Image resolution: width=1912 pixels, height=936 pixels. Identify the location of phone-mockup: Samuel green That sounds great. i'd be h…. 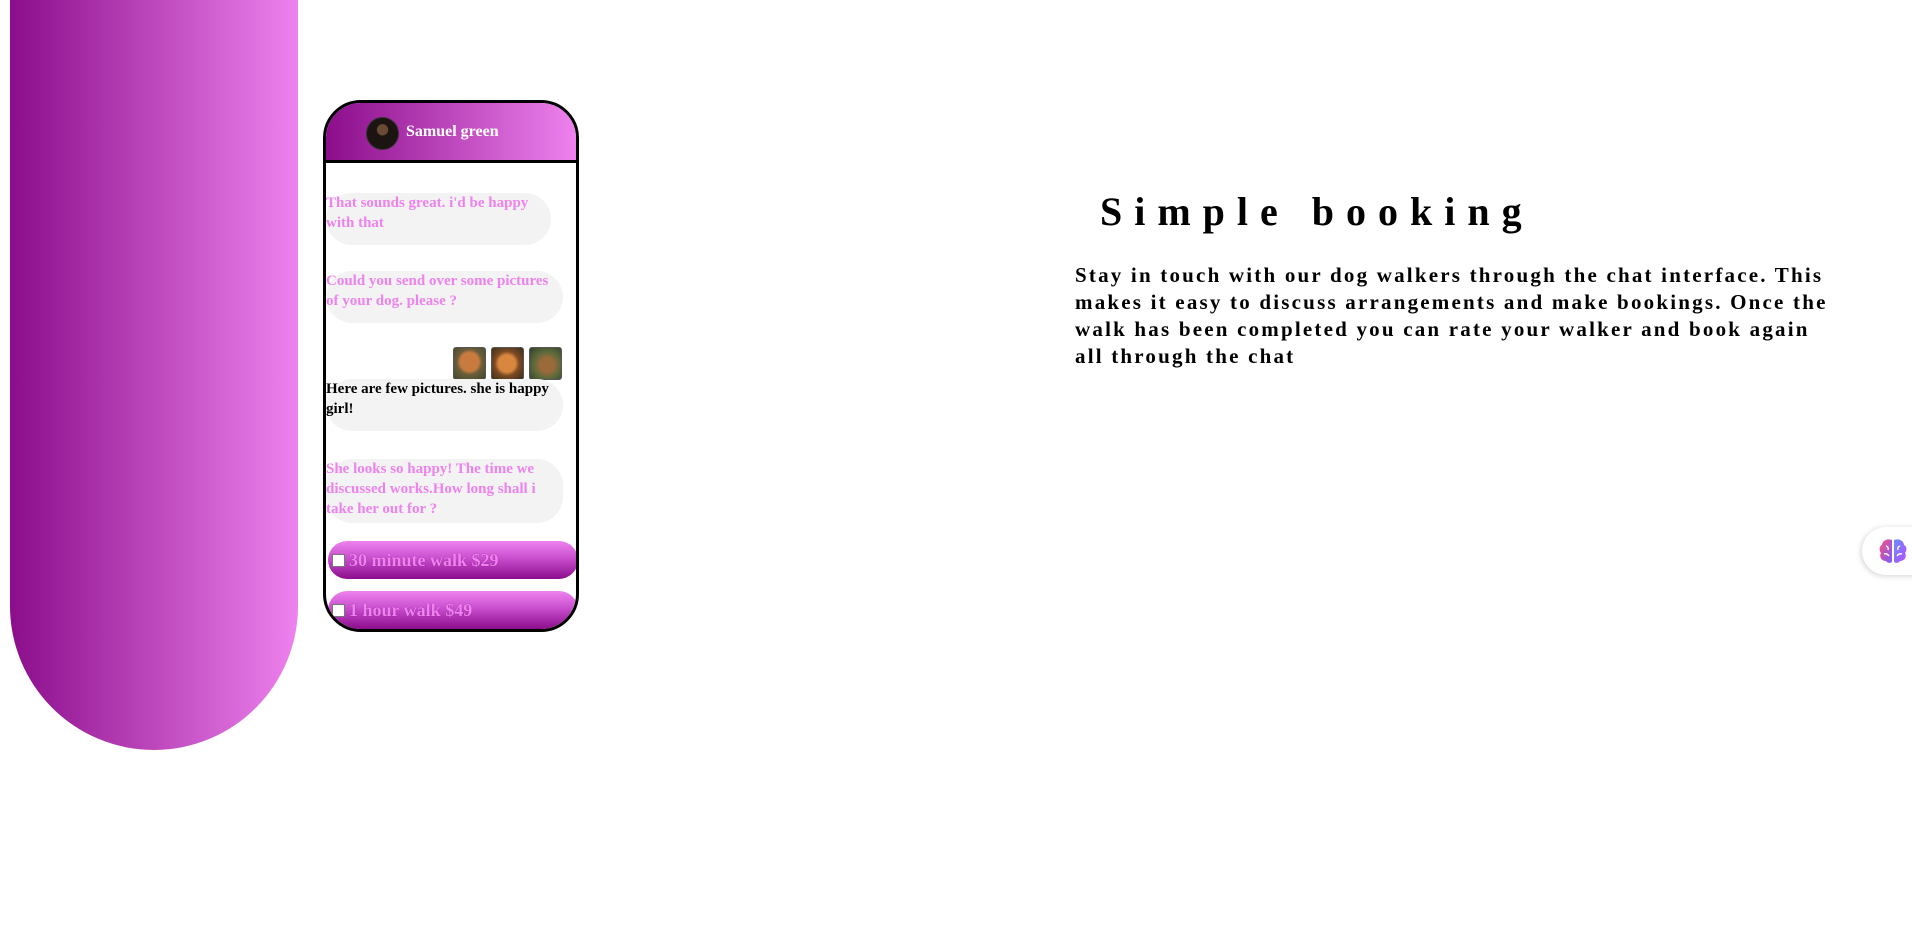
(451, 366).